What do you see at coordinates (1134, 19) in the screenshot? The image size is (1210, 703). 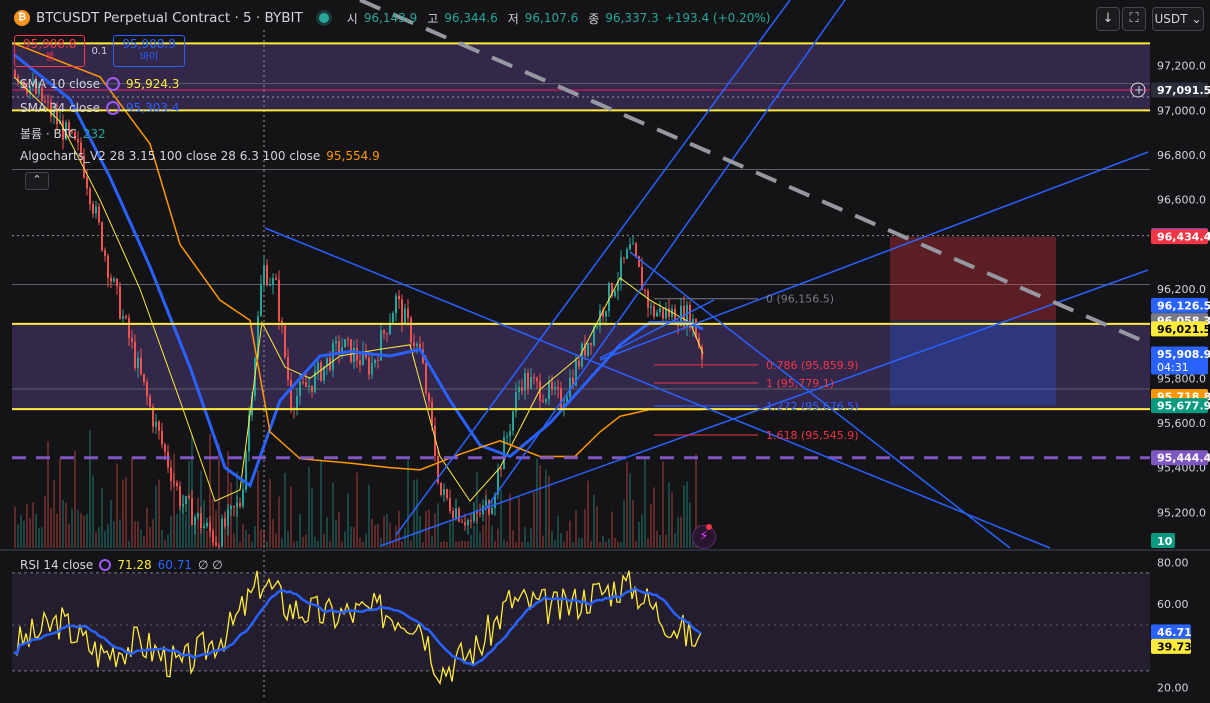 I see `fullscreen-button: ⛶` at bounding box center [1134, 19].